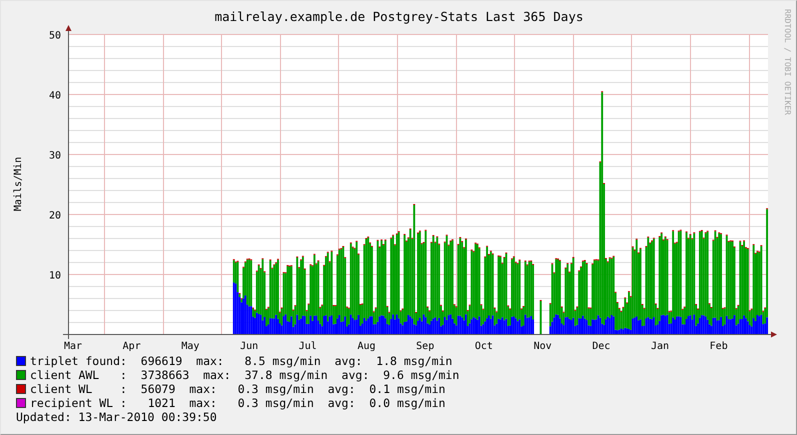 This screenshot has width=797, height=435. I want to click on updated-timestamp: Updated: 13-Mar-2010 00:39:50, so click(117, 417).